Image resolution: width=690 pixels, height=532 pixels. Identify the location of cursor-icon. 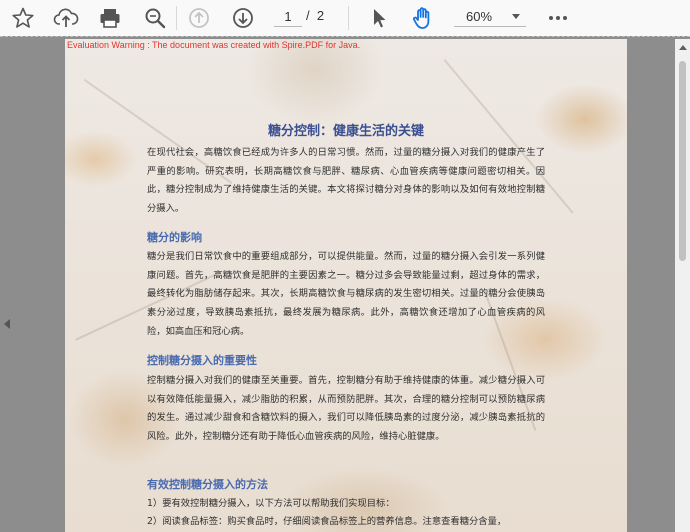
(380, 18).